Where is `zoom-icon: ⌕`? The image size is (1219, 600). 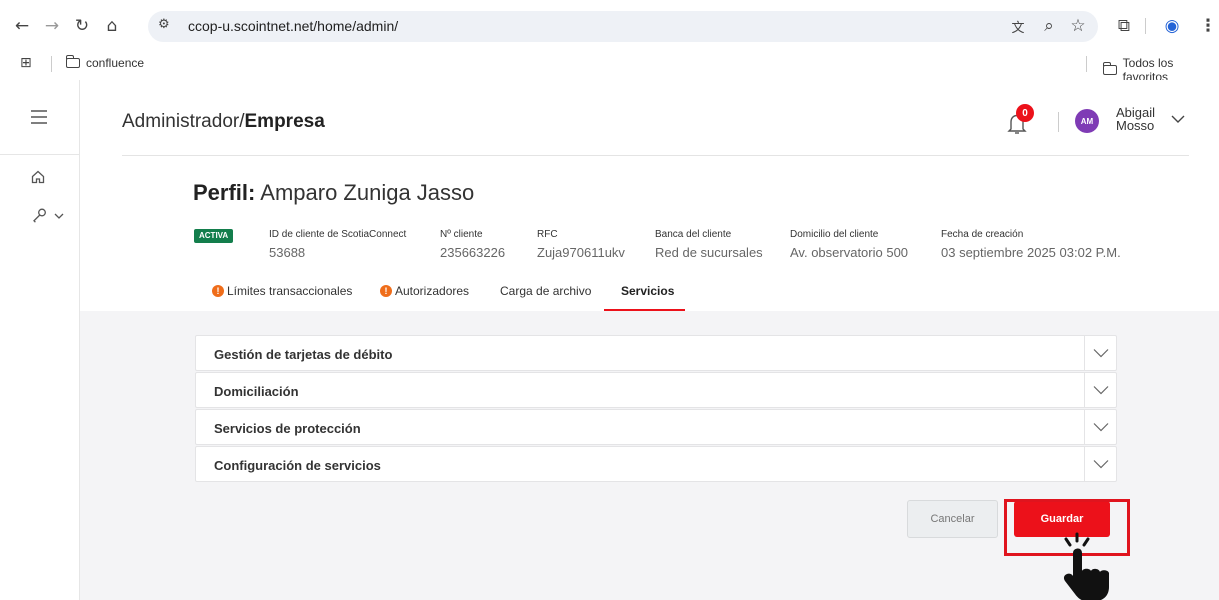
zoom-icon: ⌕ is located at coordinates (1049, 26).